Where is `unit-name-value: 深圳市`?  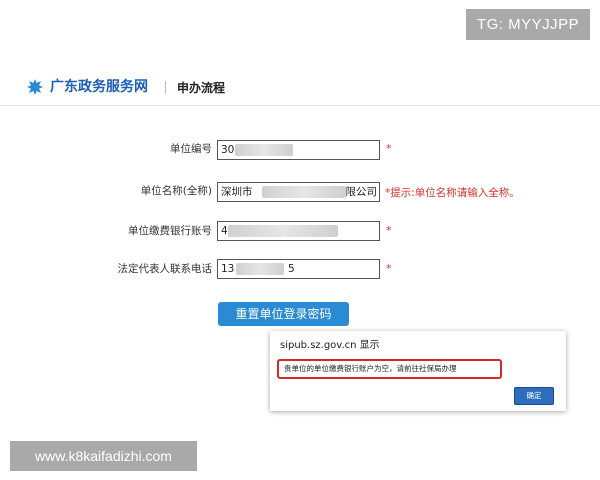 unit-name-value: 深圳市 is located at coordinates (237, 192).